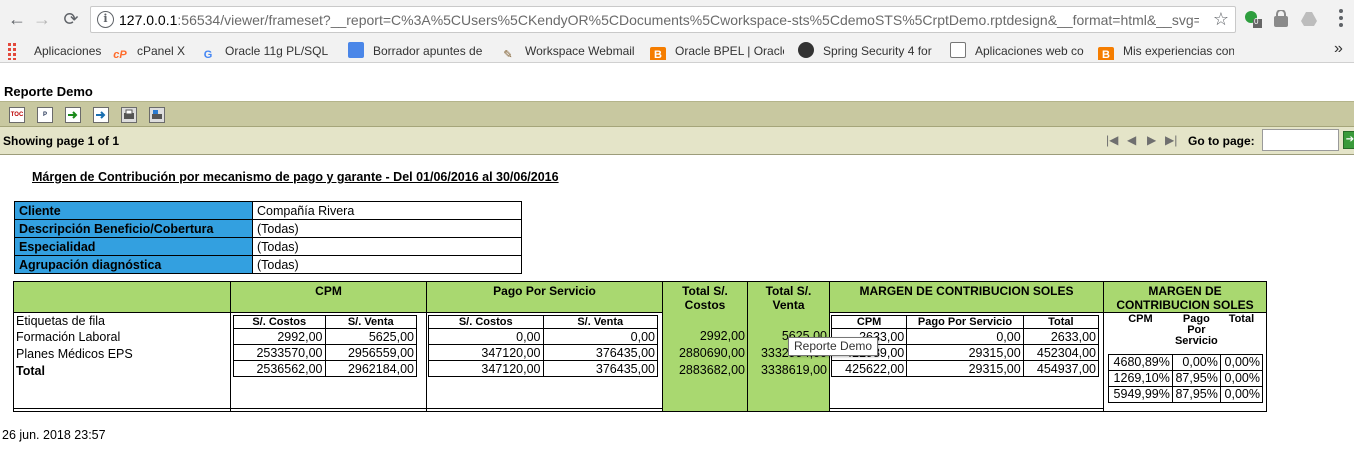  I want to click on page-status: Showing page 1 of 1, so click(61, 141).